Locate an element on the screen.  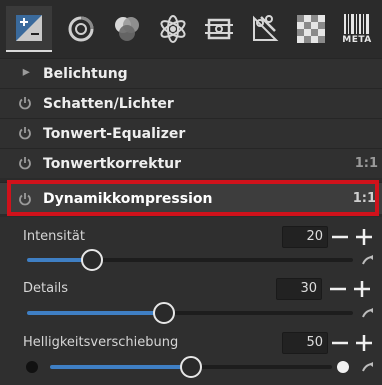
intensitaet-slider-track is located at coordinates (190, 260).